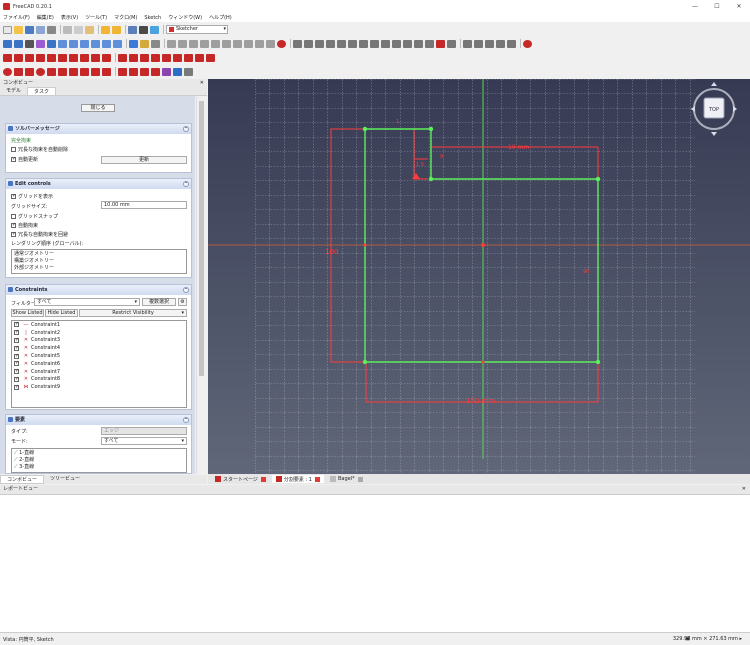 The width and height of the screenshot is (750, 645). I want to click on render-order-list: 通常ジオメトリー 構築ジオメトリー 外部ジオメトリー, so click(99, 261).